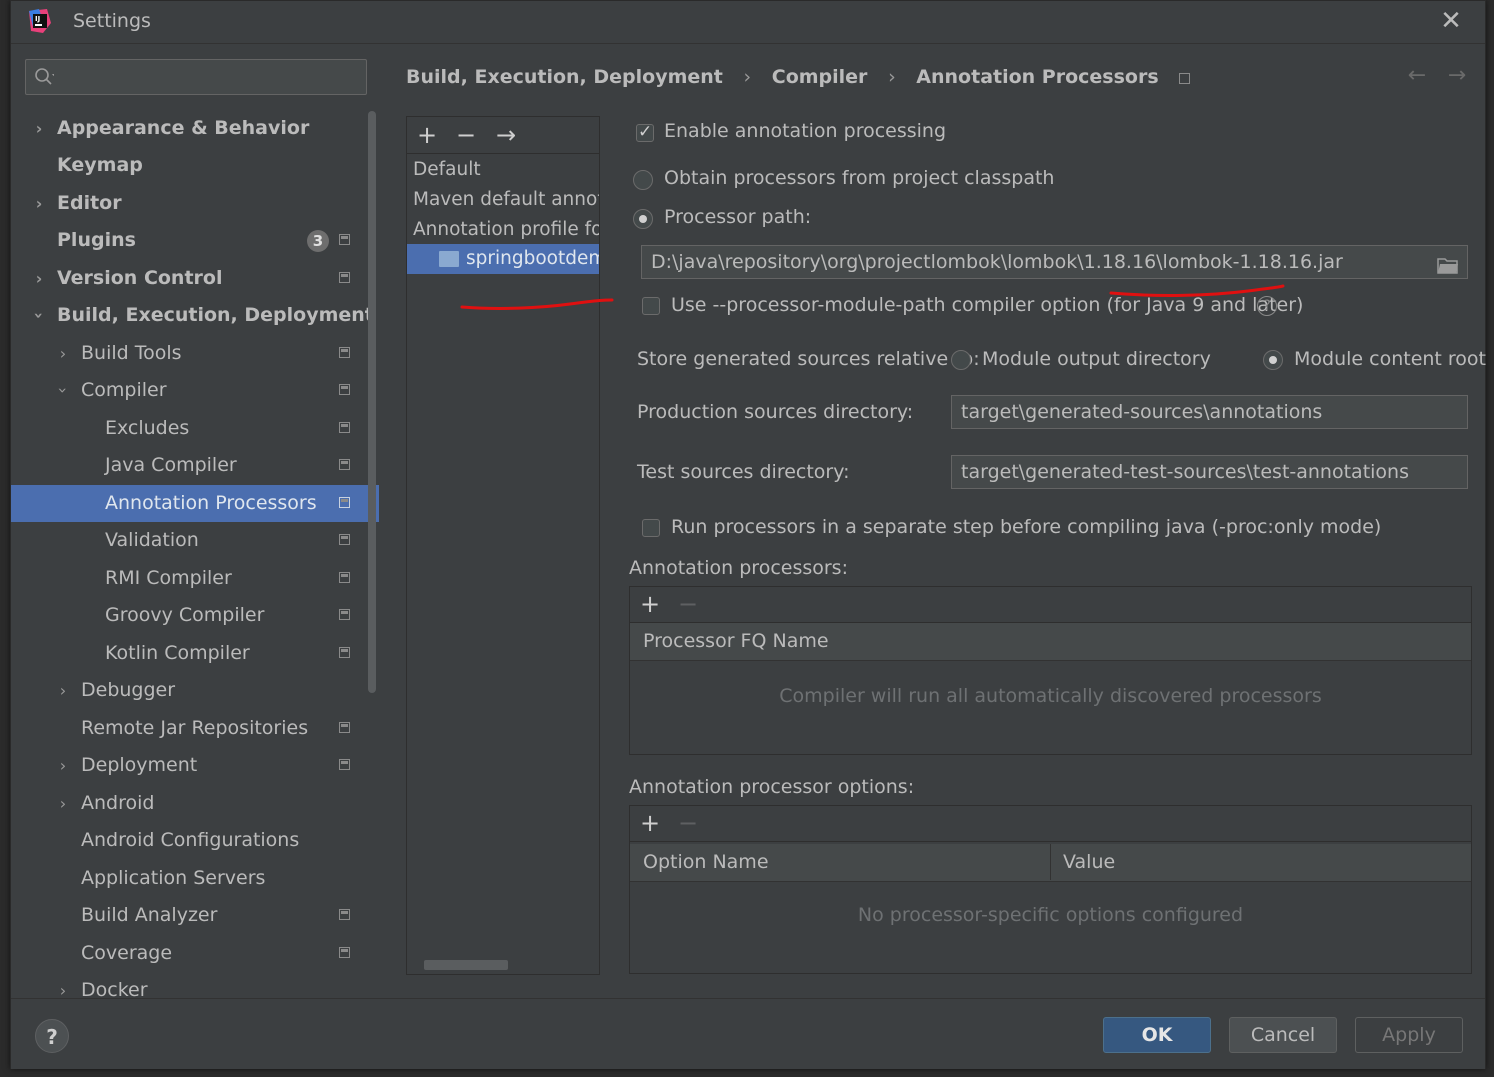  Describe the element at coordinates (643, 180) in the screenshot. I see `obtain-classpath-radio` at that location.